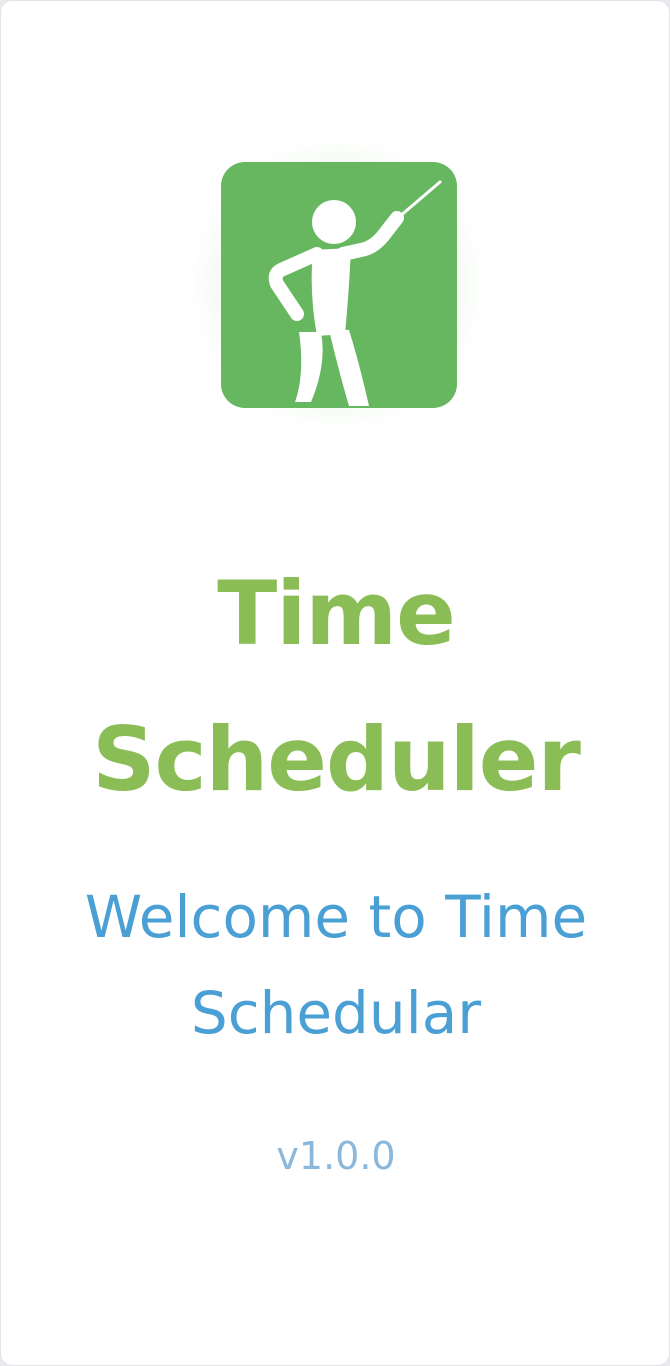 This screenshot has height=1366, width=670. Describe the element at coordinates (336, 759) in the screenshot. I see `app-title-line2: Scheduler` at that location.